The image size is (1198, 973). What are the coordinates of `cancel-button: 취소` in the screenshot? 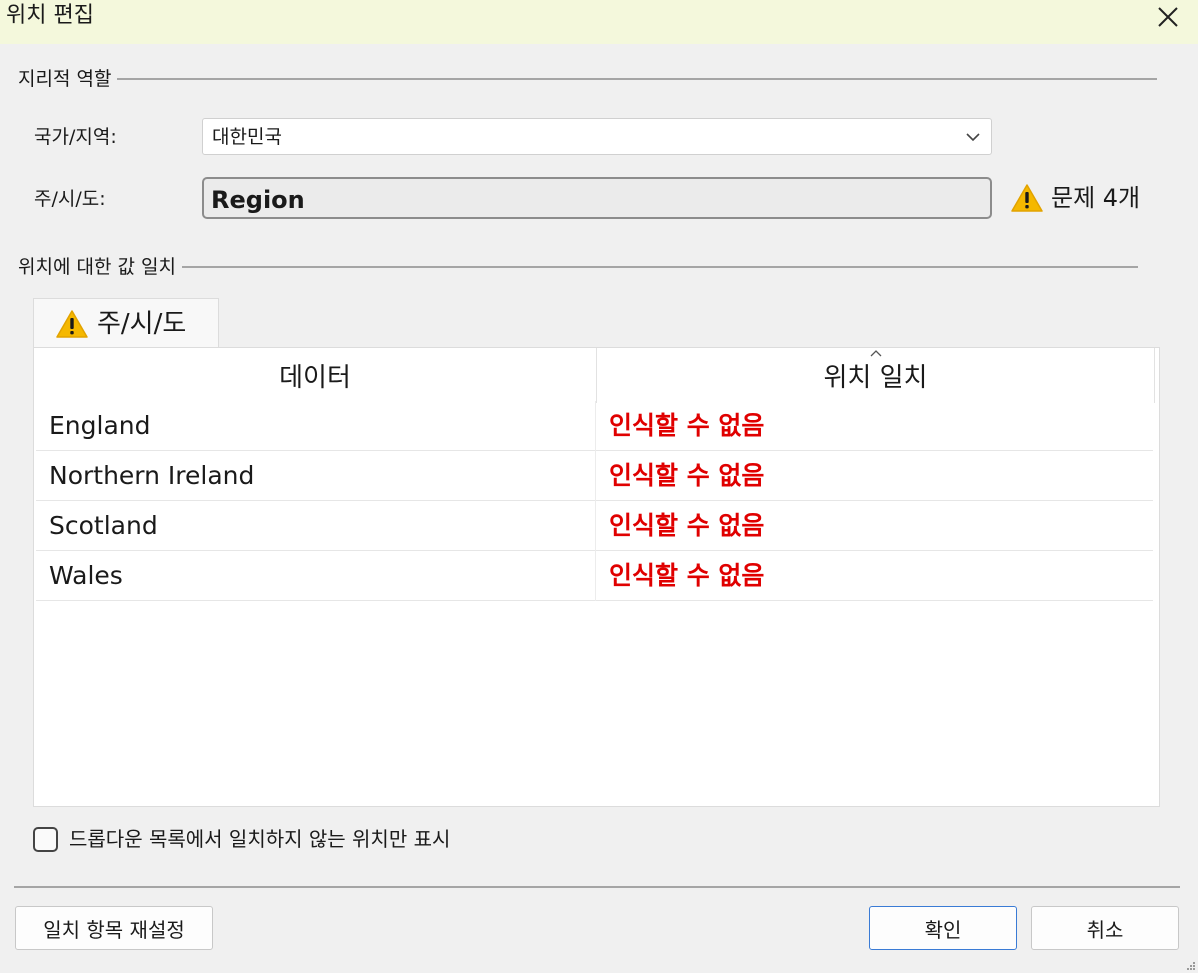 It's located at (1105, 928).